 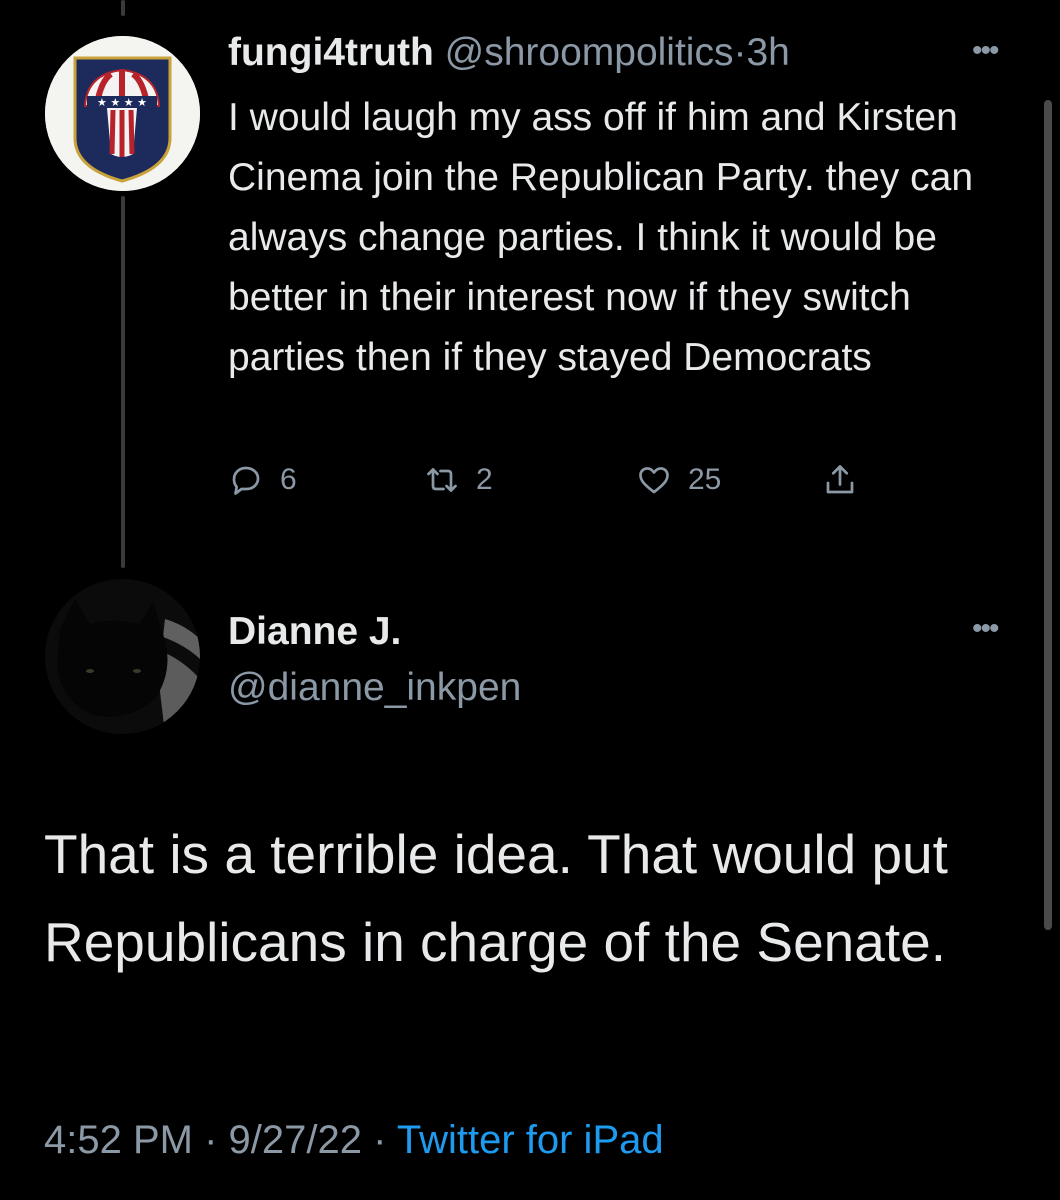 I want to click on tweet-date: 9/27/22, so click(x=295, y=1140).